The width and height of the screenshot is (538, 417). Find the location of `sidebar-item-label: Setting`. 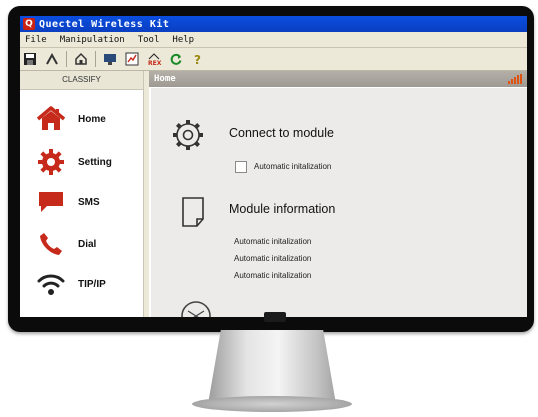

sidebar-item-label: Setting is located at coordinates (95, 162).